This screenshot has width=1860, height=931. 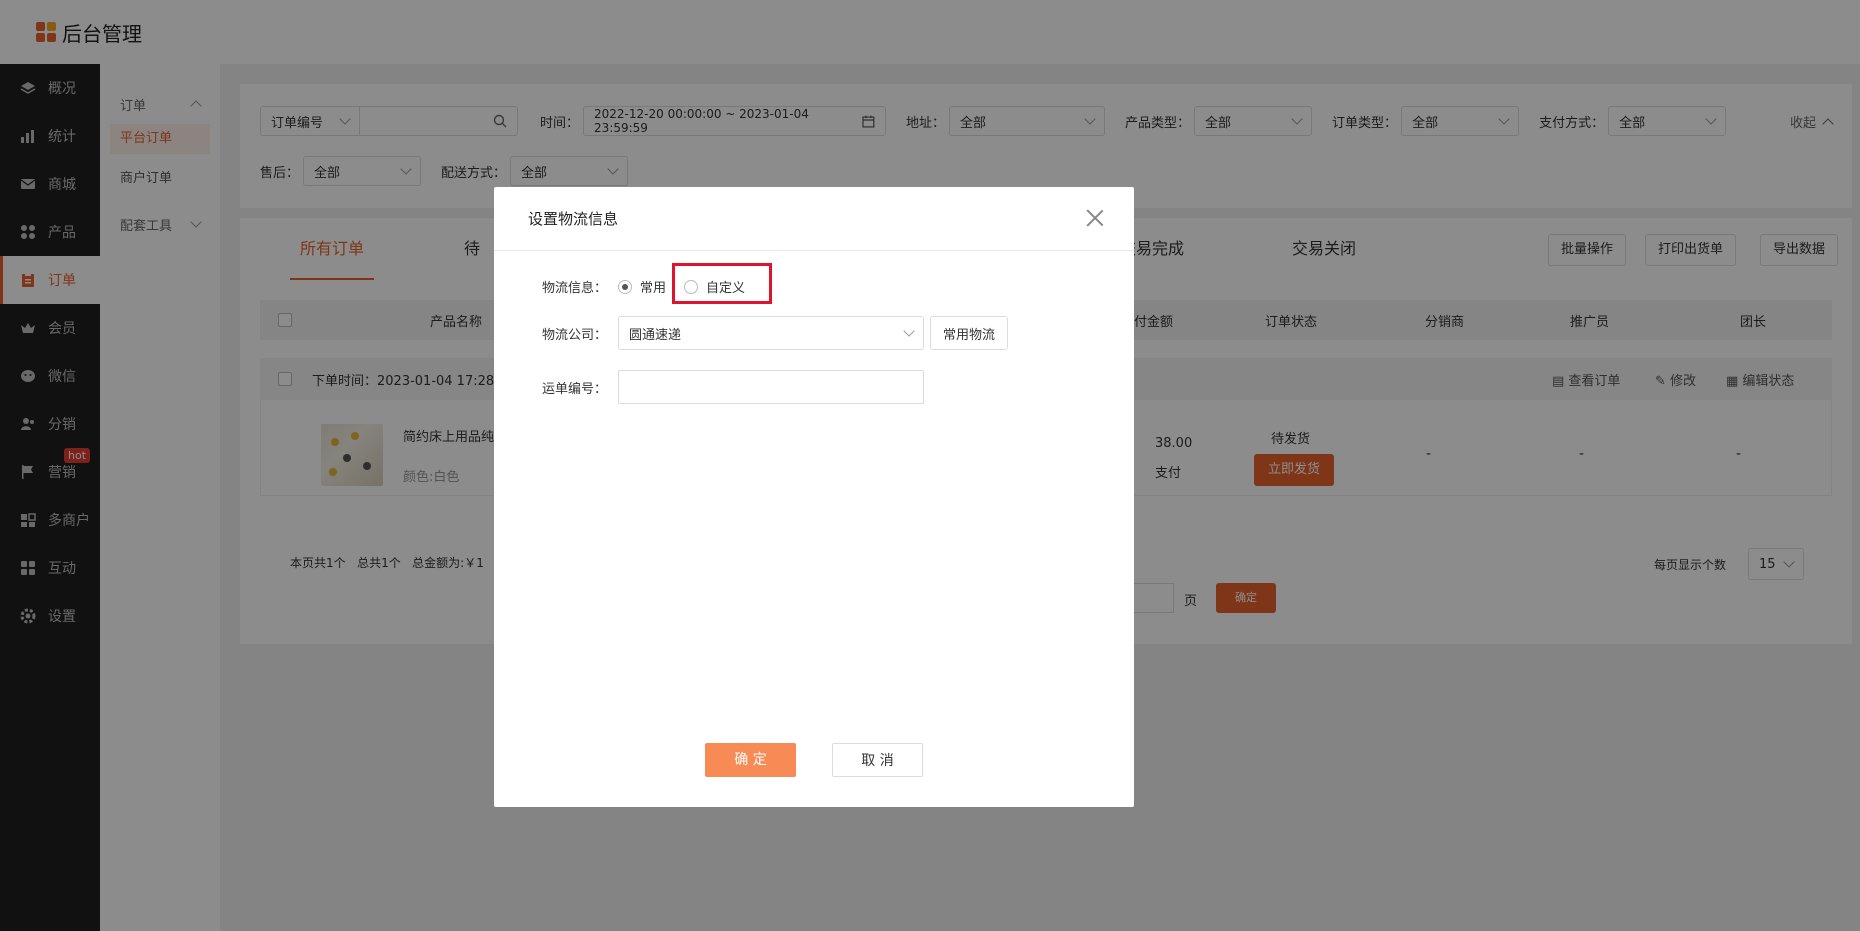 I want to click on close-icon, so click(x=1095, y=218).